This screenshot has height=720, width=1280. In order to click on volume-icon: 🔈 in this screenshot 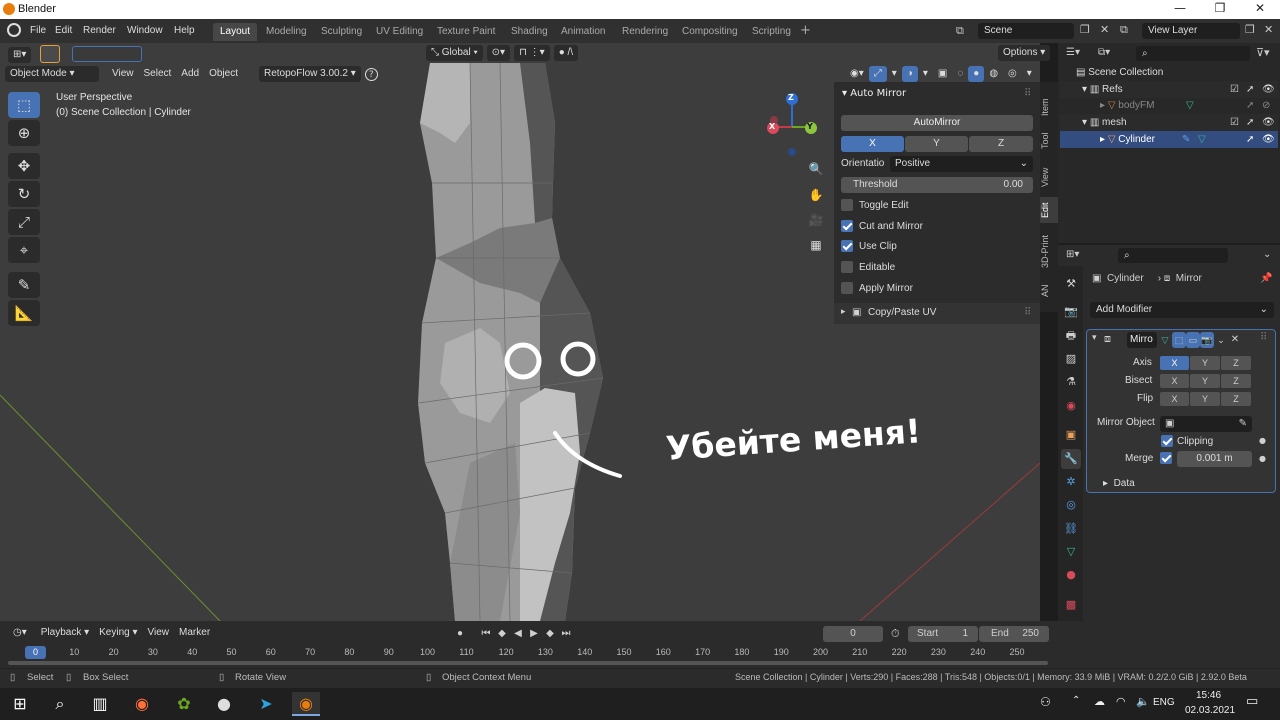, I will do `click(1143, 701)`.